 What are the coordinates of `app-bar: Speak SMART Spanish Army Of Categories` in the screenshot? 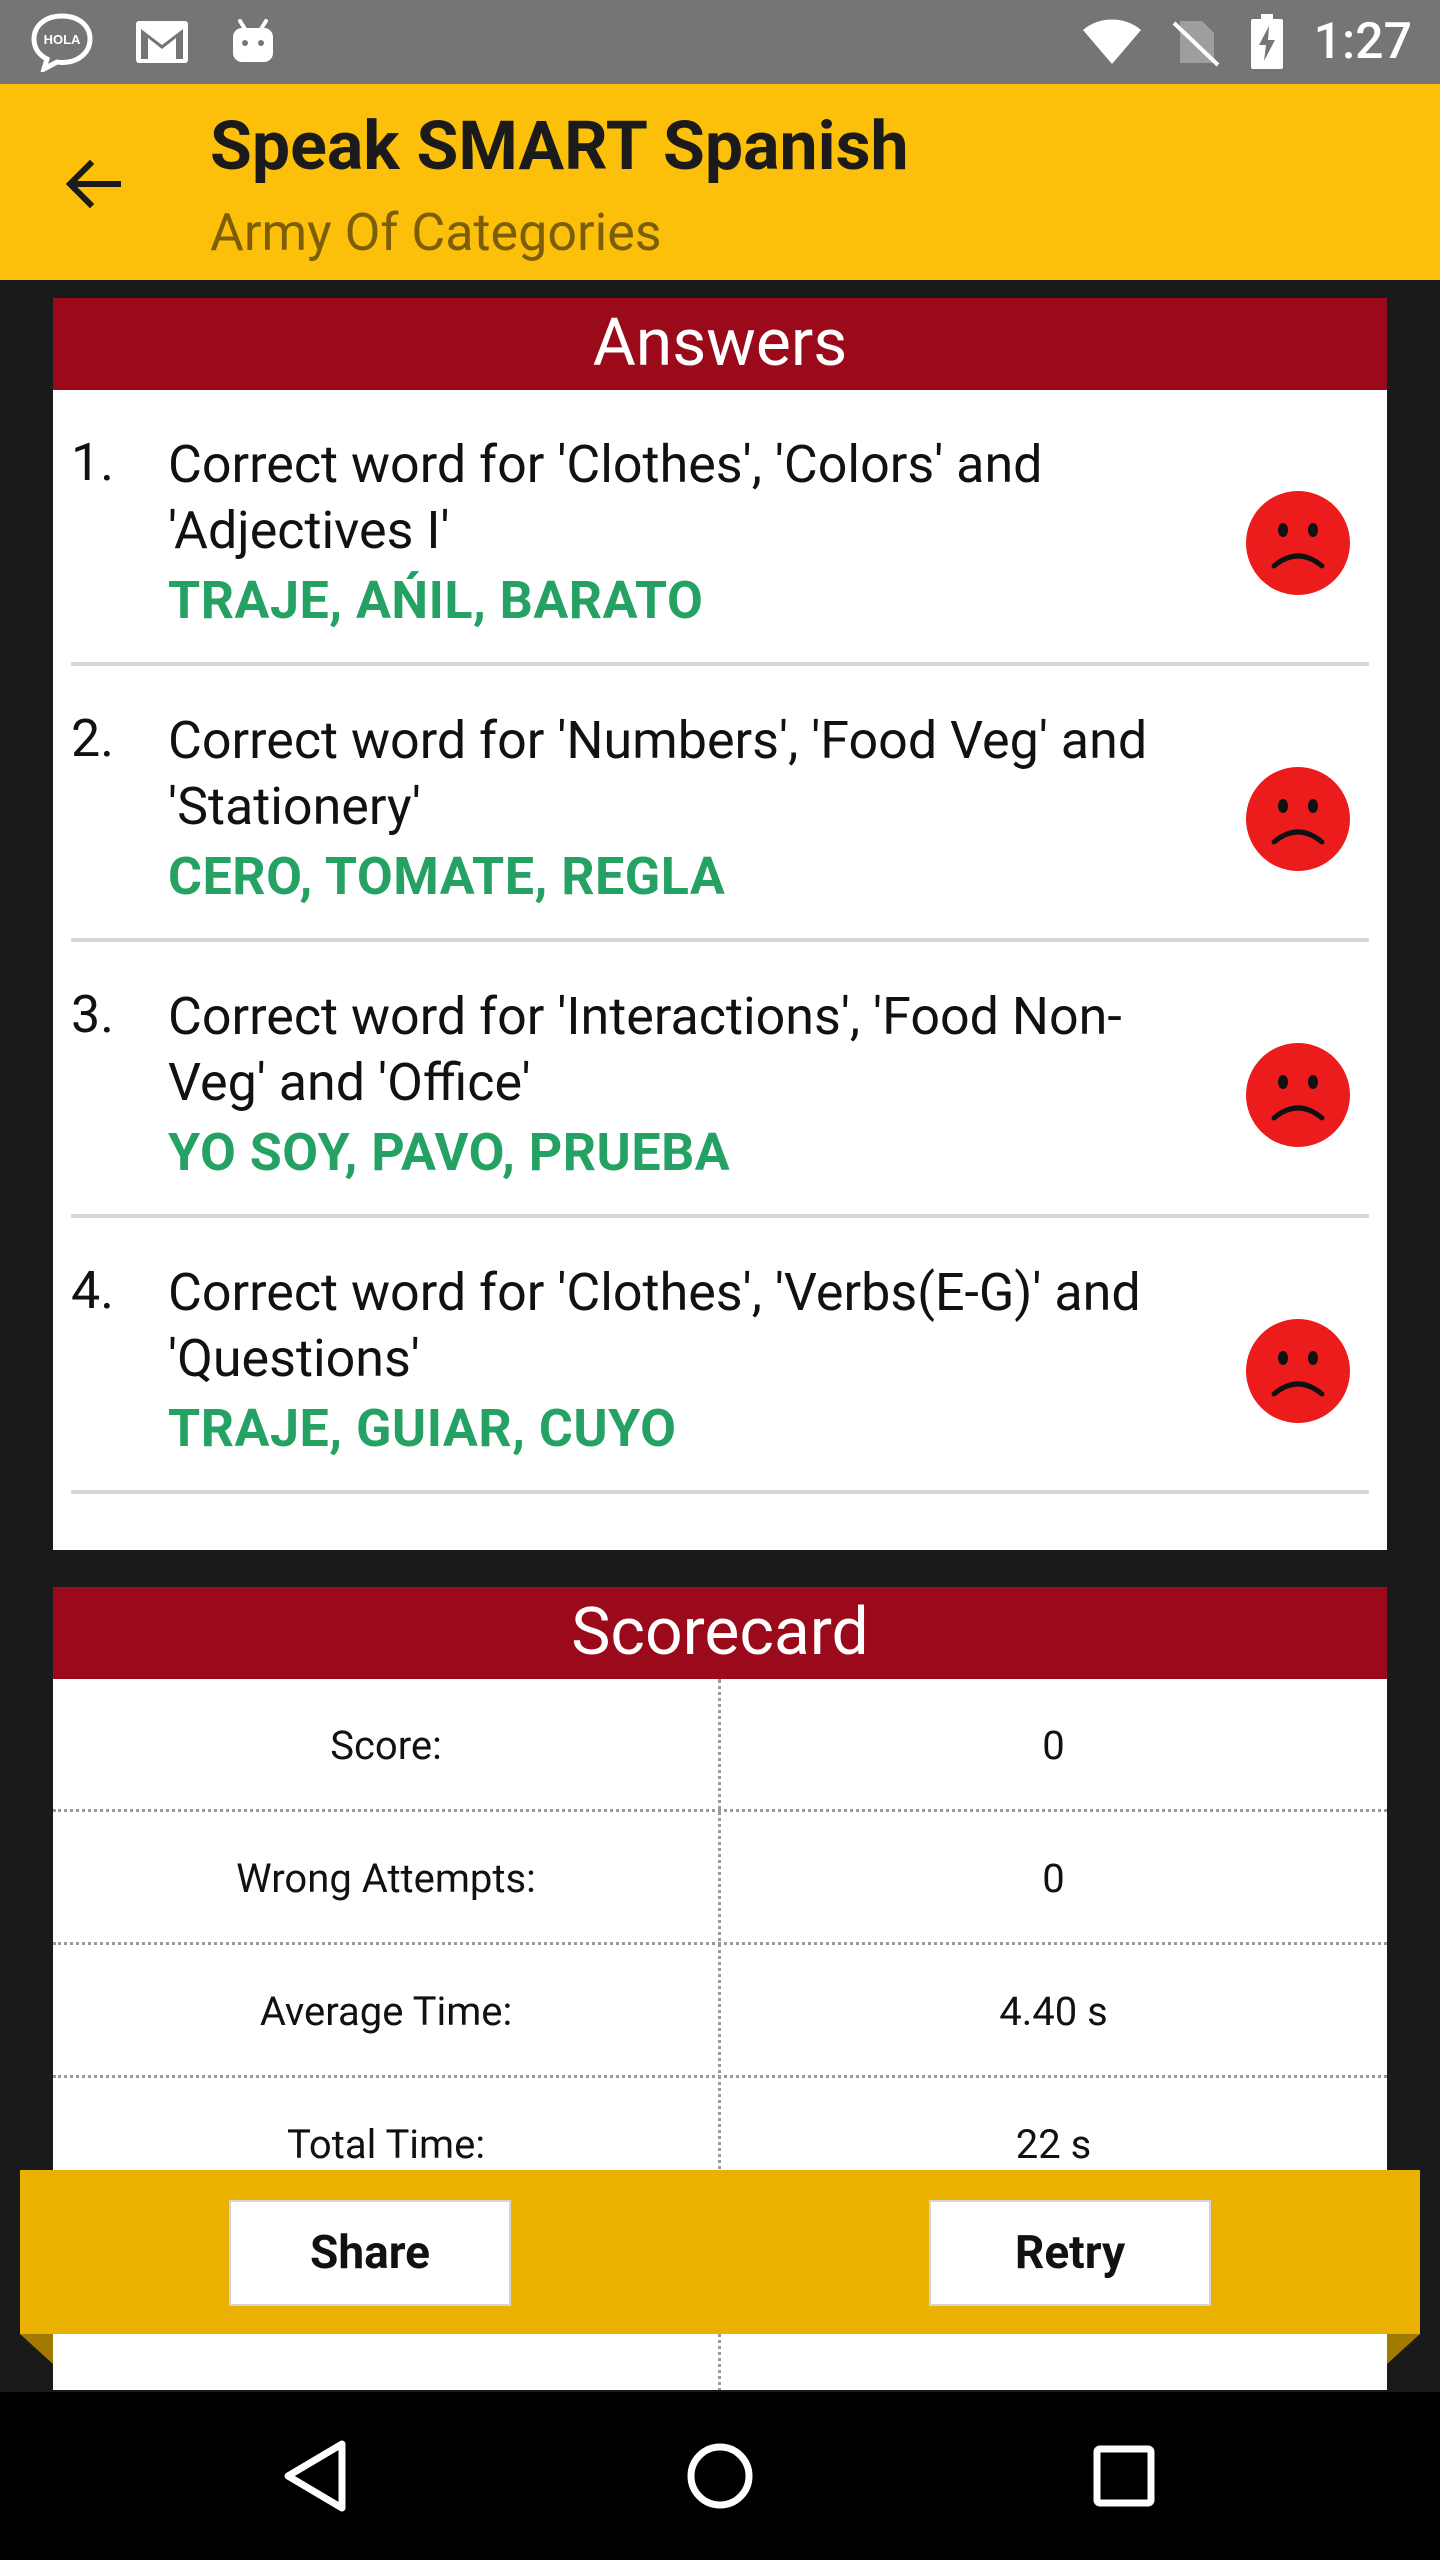 It's located at (720, 182).